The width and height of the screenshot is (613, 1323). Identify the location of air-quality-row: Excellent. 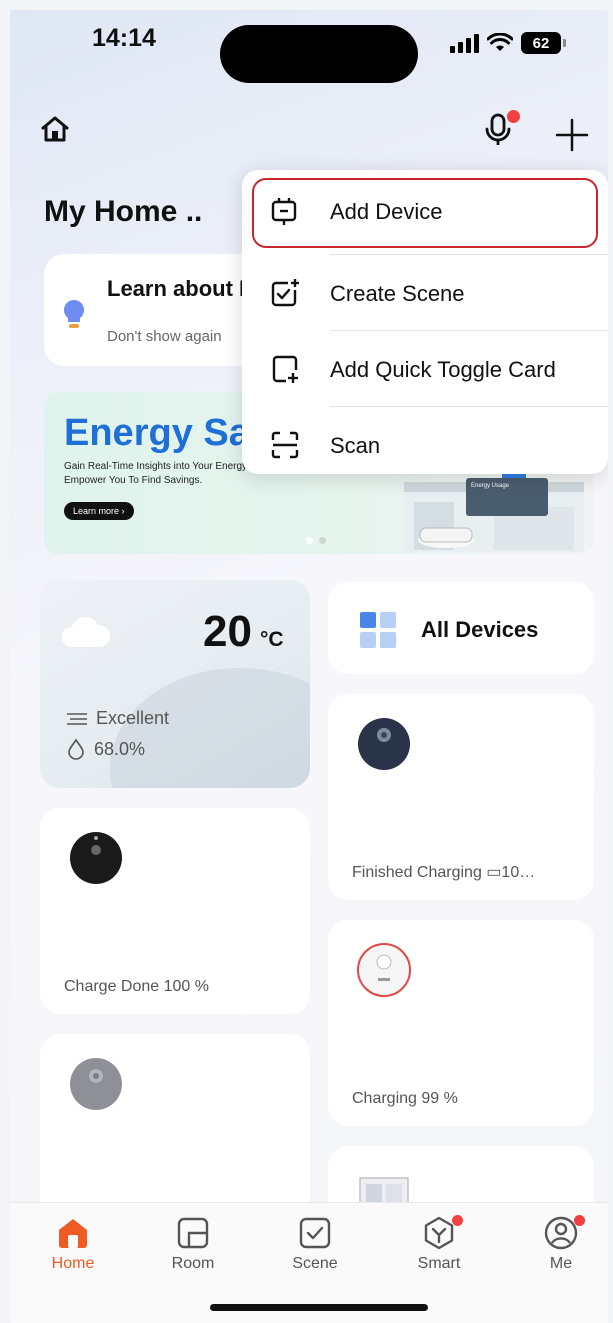
(117, 718).